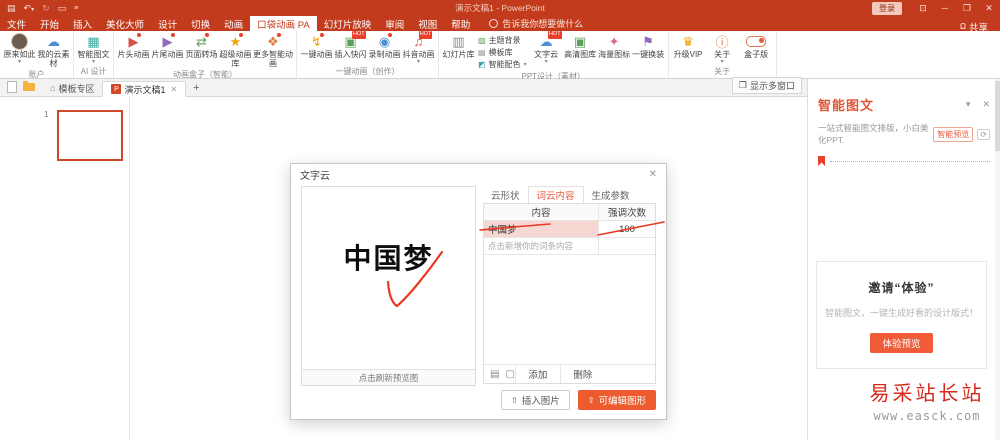  I want to click on smart-color-button: ◩ 智能配色 ▾, so click(502, 64).